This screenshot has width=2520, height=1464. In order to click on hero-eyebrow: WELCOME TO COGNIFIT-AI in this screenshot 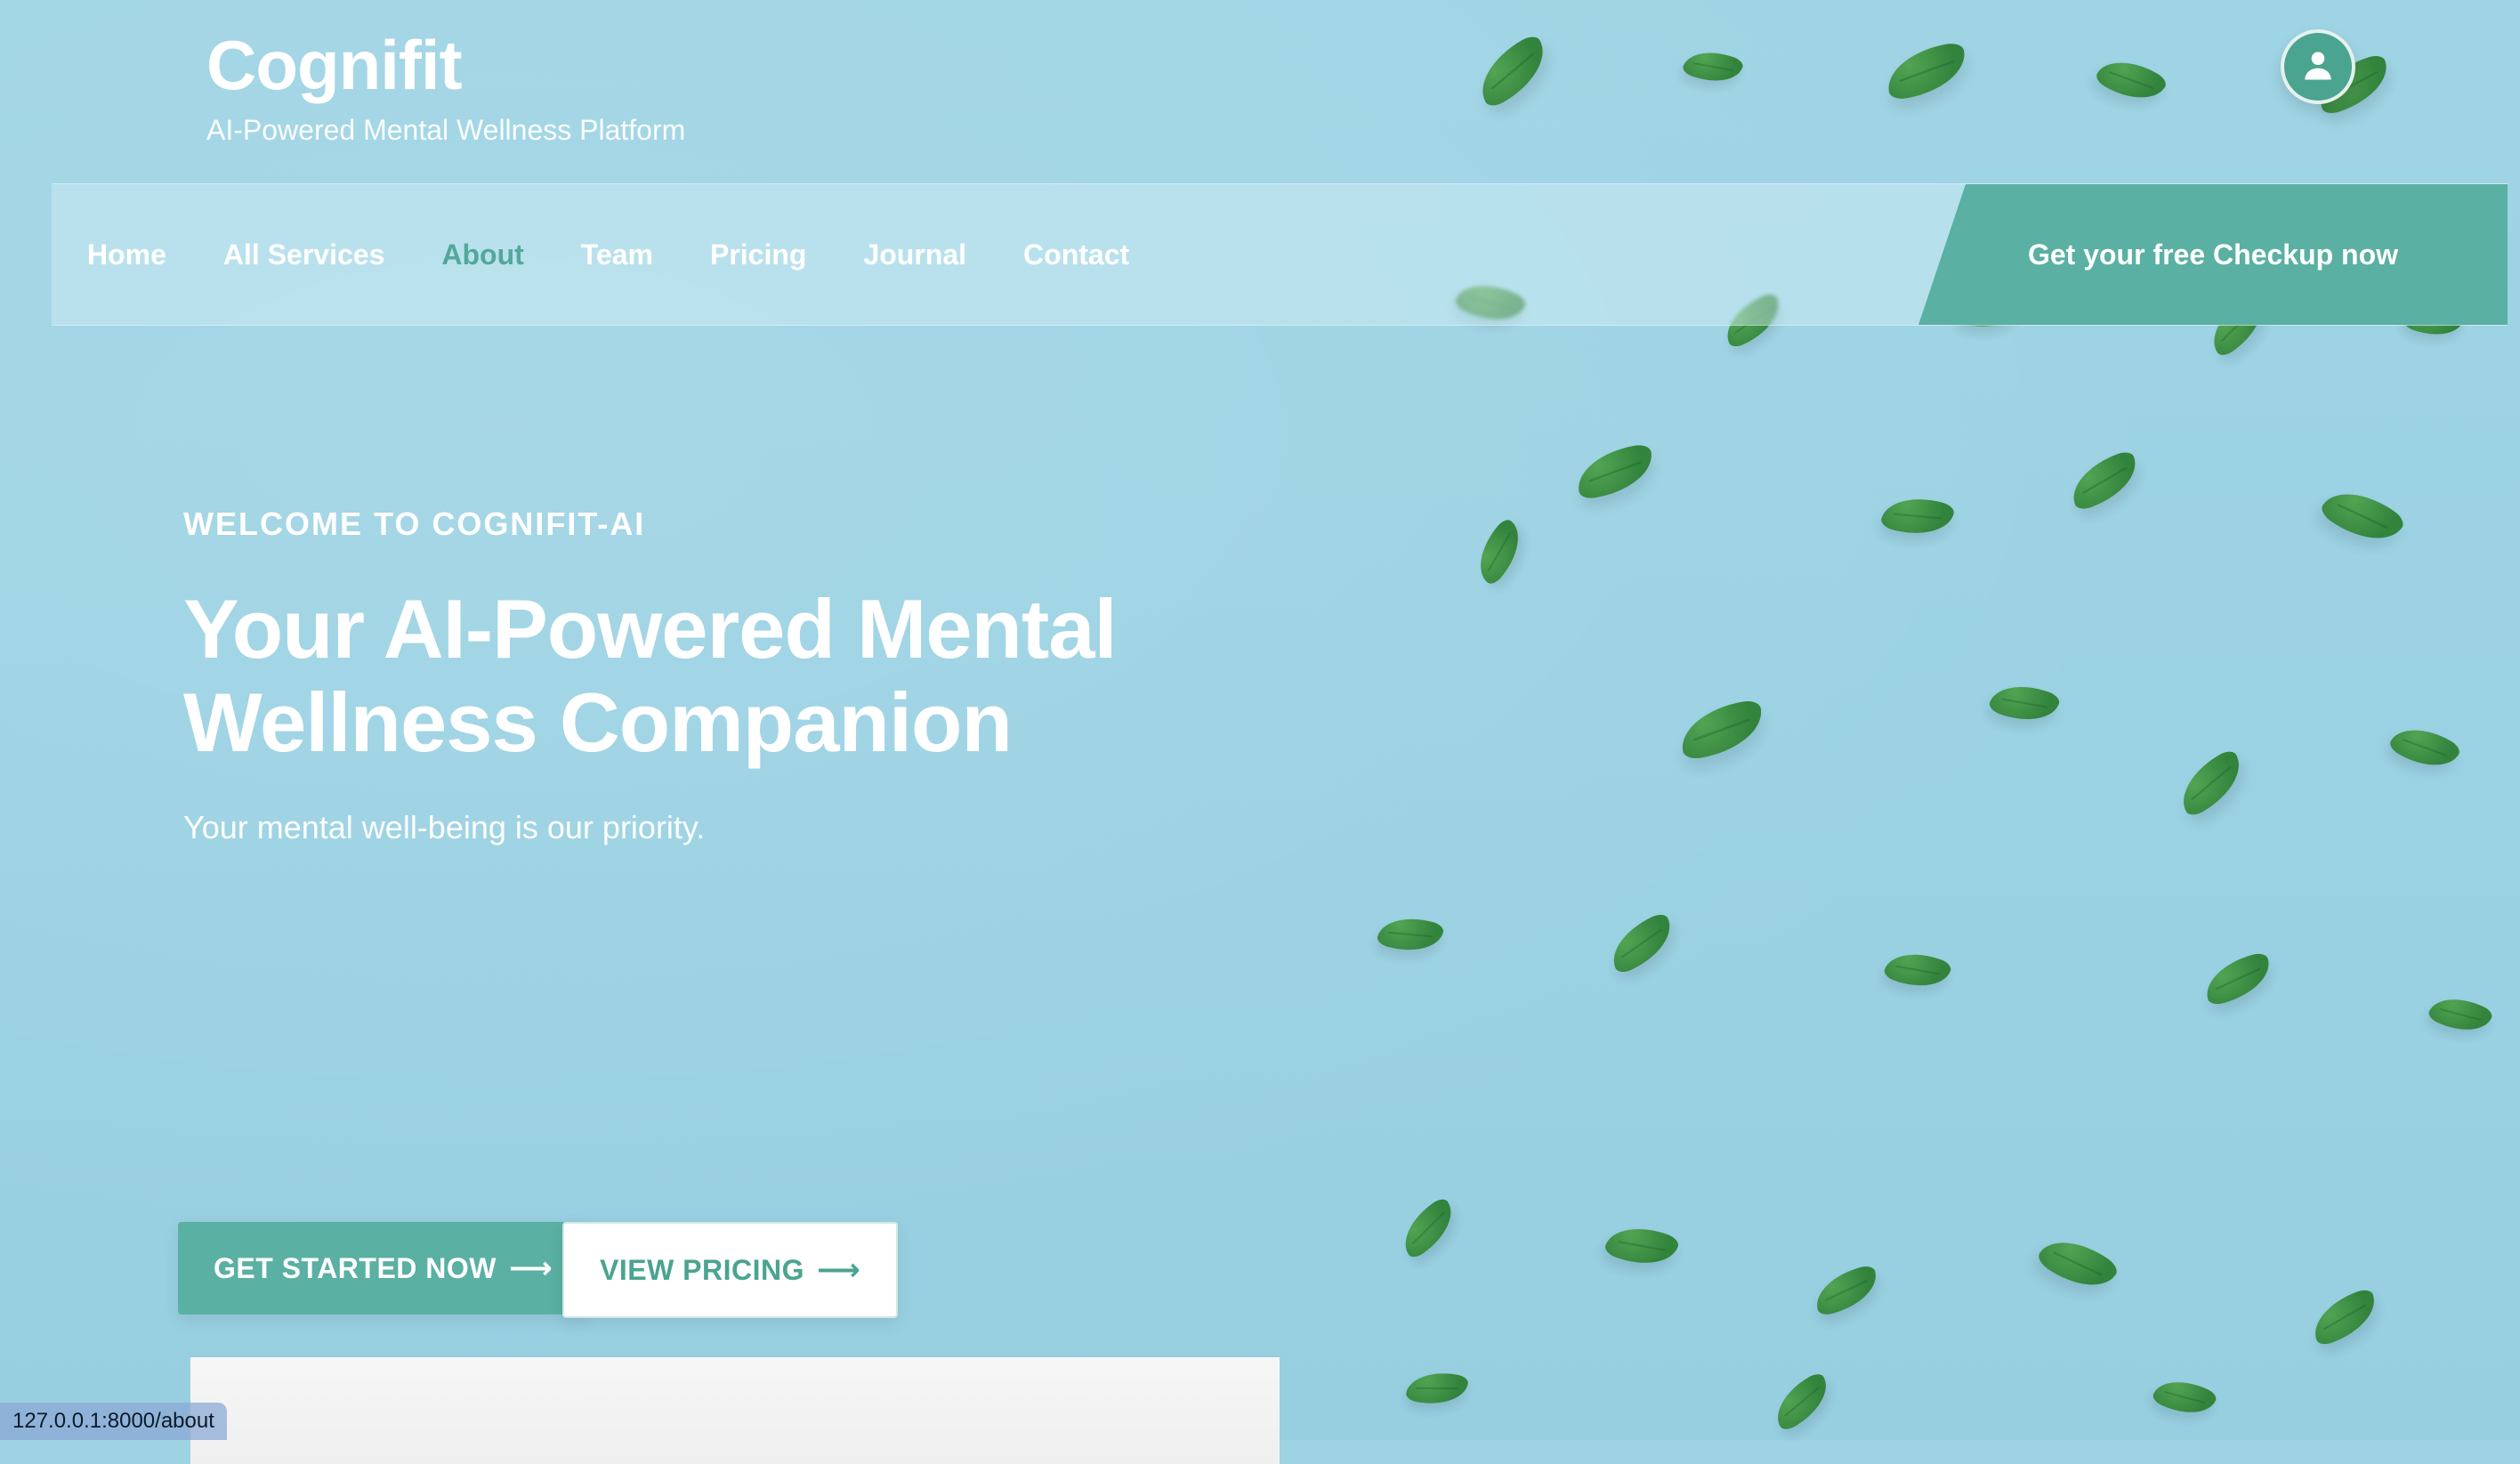, I will do `click(414, 524)`.